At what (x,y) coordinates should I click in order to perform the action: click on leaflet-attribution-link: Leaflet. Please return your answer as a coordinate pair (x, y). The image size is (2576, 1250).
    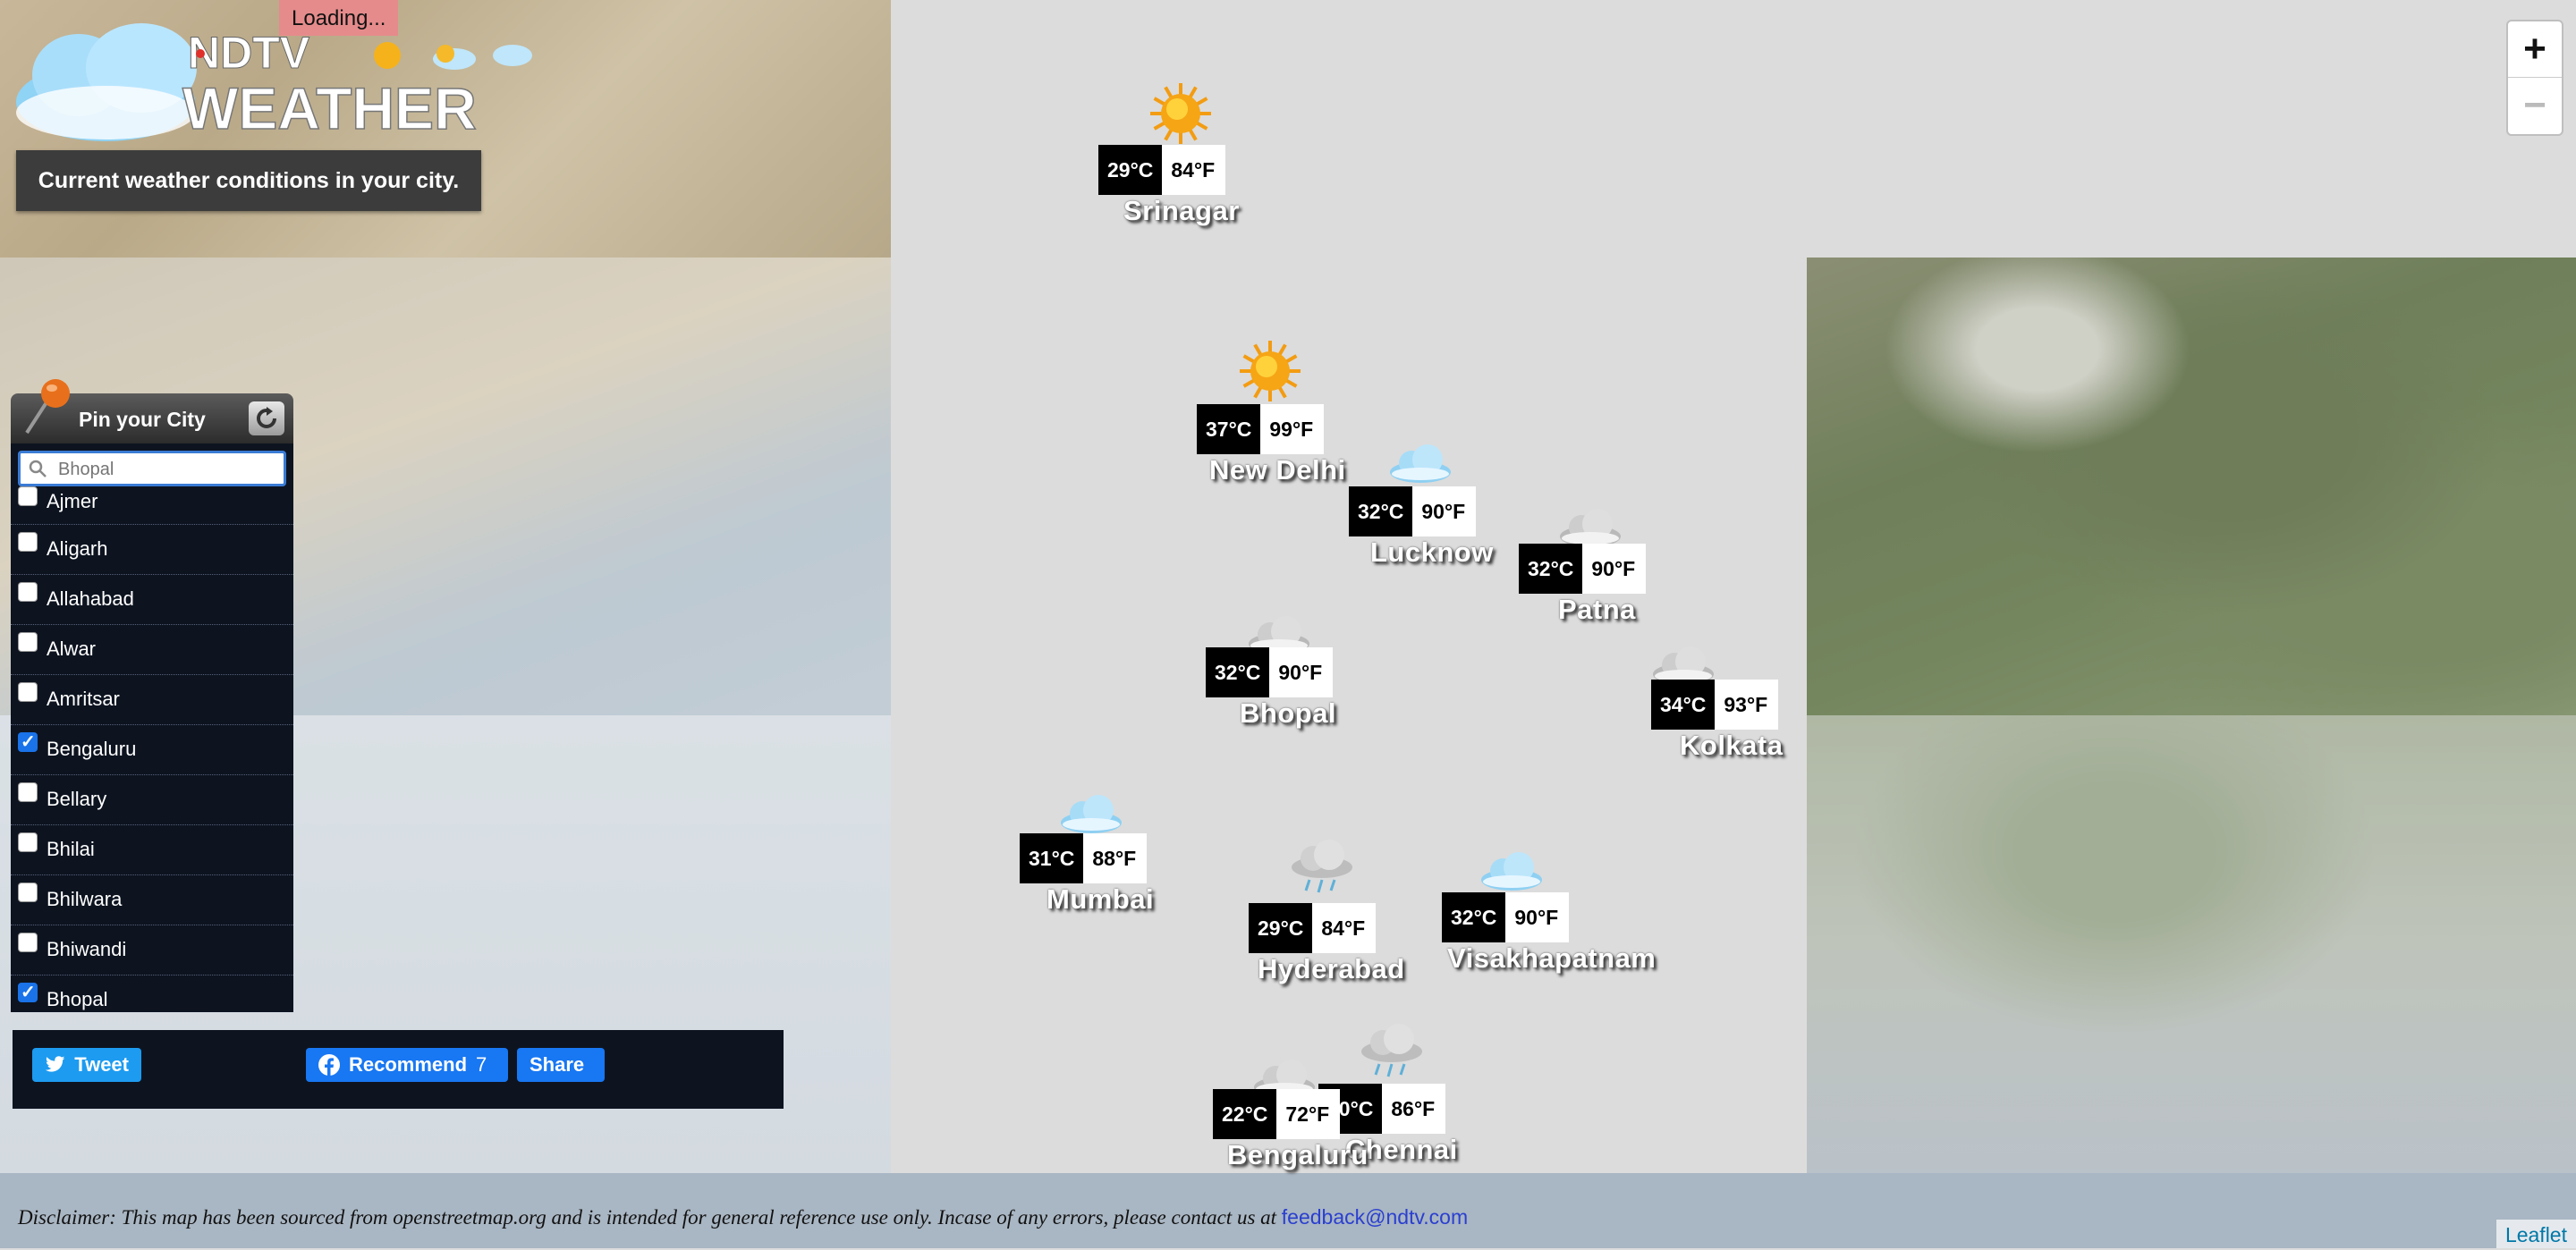
    Looking at the image, I should click on (2536, 1234).